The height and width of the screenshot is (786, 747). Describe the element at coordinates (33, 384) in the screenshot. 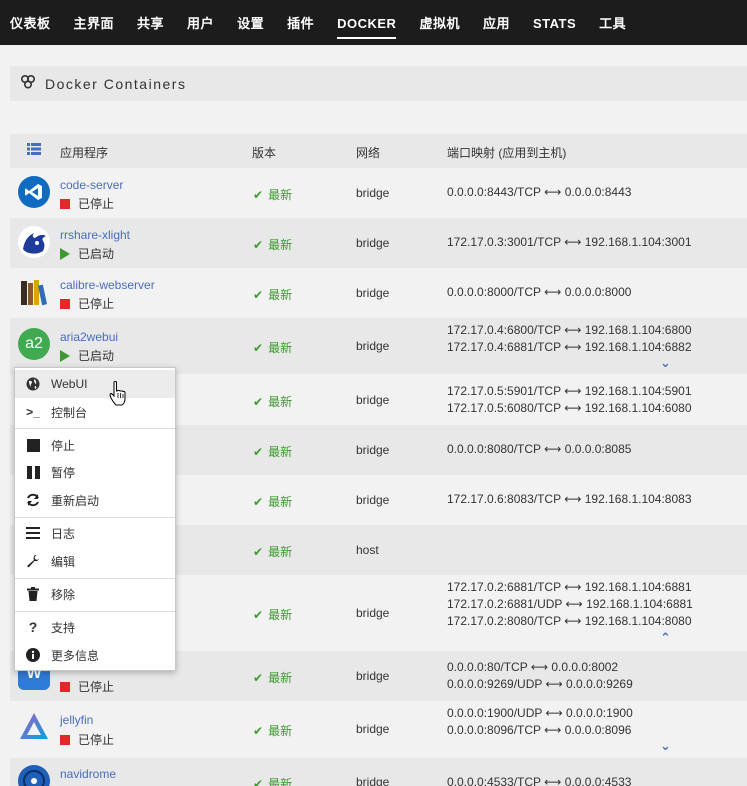

I see `globe-icon` at that location.